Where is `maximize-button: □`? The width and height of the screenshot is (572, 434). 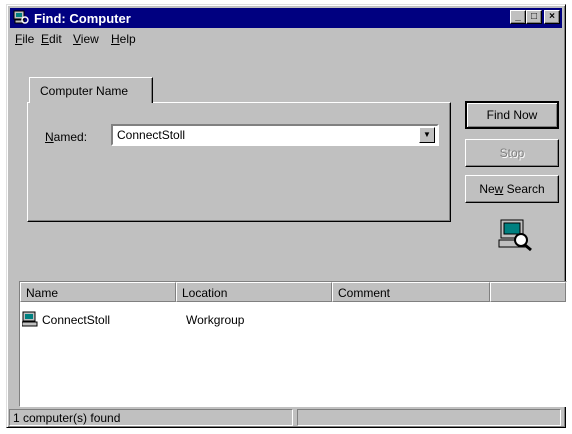 maximize-button: □ is located at coordinates (534, 17).